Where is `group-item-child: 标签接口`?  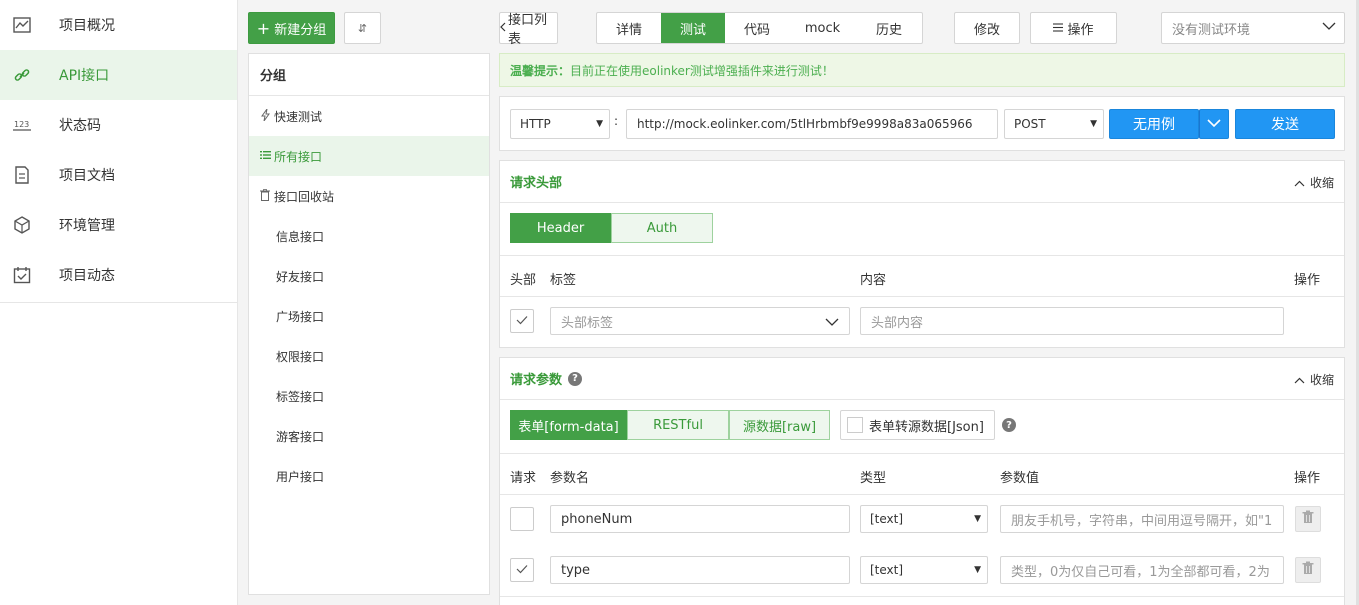
group-item-child: 标签接口 is located at coordinates (369, 396).